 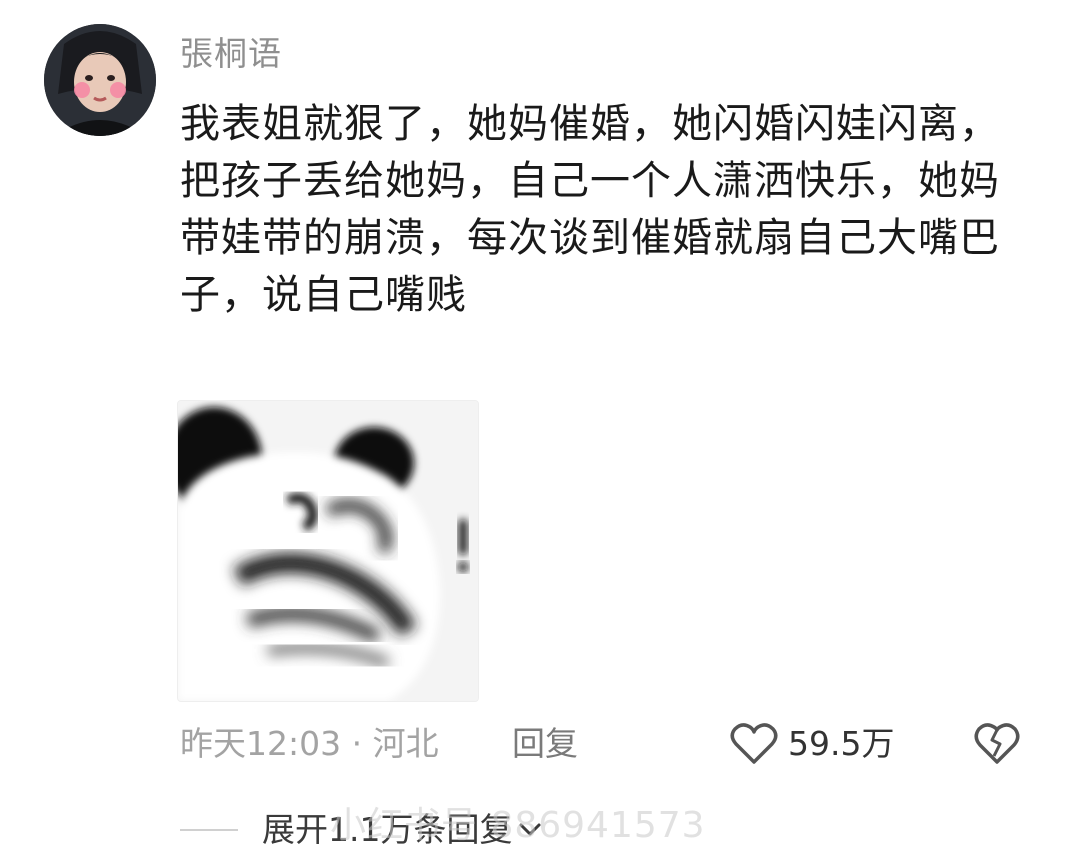 What do you see at coordinates (309, 743) in the screenshot?
I see `comment-meta: 昨天12:03 · 河北` at bounding box center [309, 743].